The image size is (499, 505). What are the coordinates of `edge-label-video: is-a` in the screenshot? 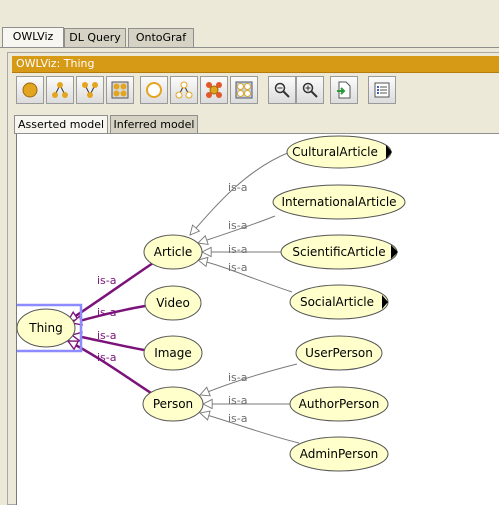 It's located at (107, 312).